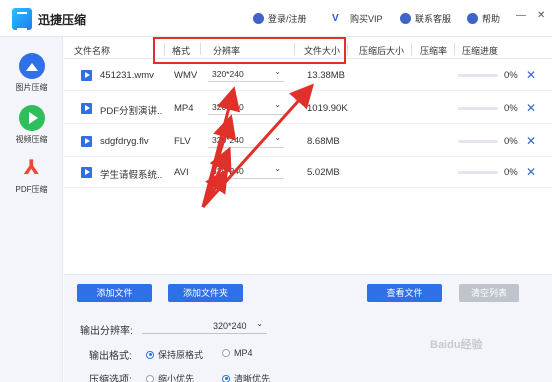 The width and height of the screenshot is (552, 382). Describe the element at coordinates (62, 20) in the screenshot. I see `app-title: 迅捷压缩` at that location.